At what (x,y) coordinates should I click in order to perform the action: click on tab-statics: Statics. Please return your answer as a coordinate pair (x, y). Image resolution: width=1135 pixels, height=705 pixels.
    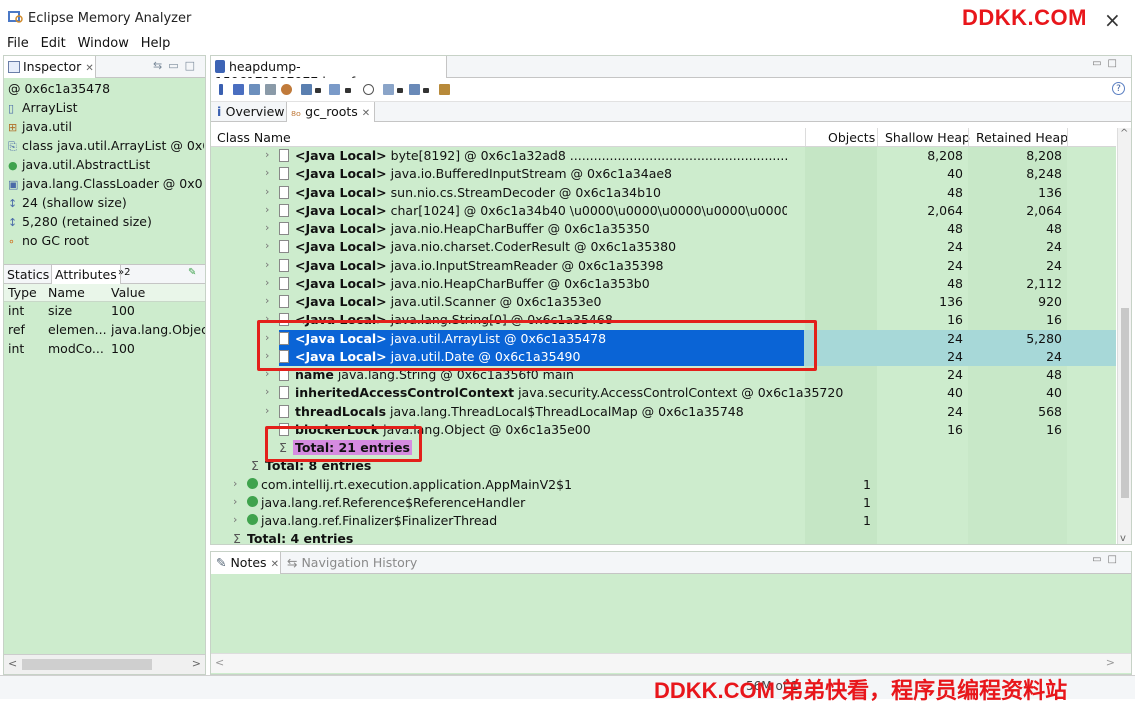
    Looking at the image, I should click on (28, 274).